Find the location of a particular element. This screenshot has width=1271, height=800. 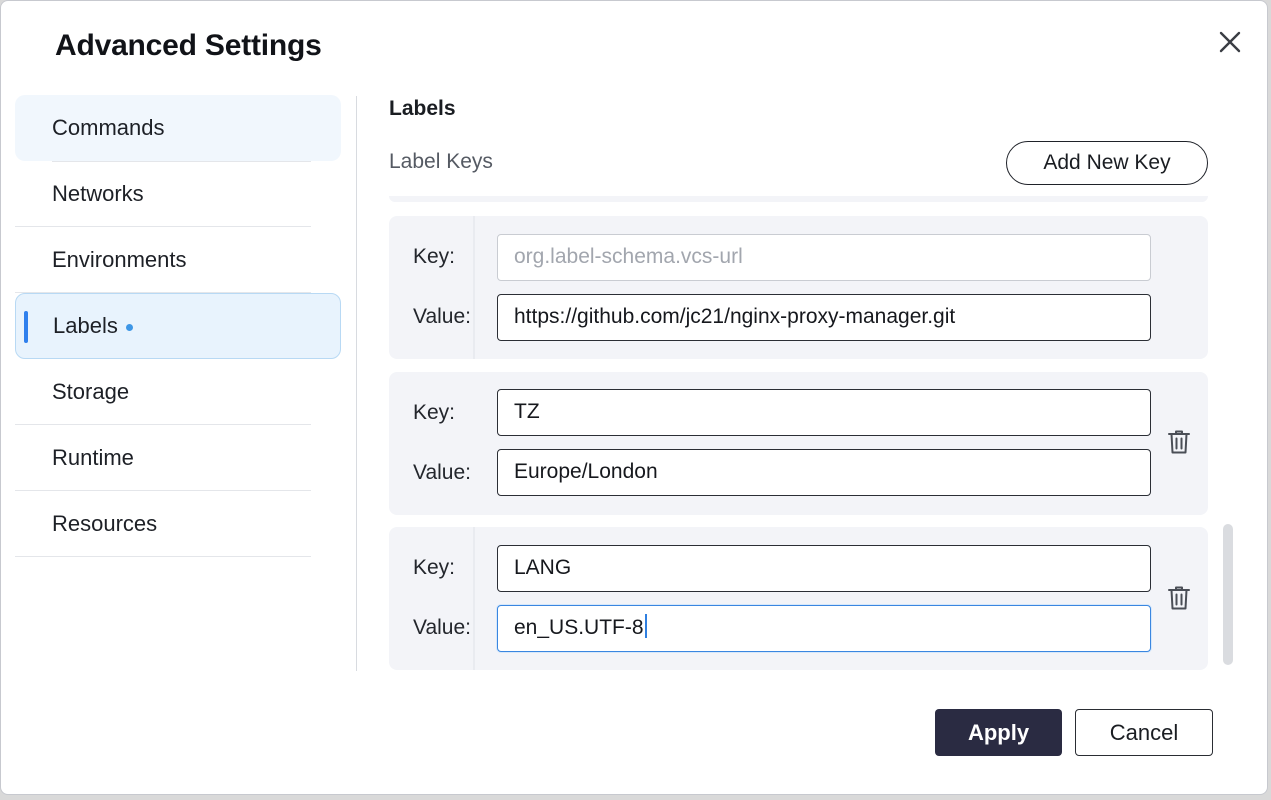

section-title: Labels is located at coordinates (422, 108).